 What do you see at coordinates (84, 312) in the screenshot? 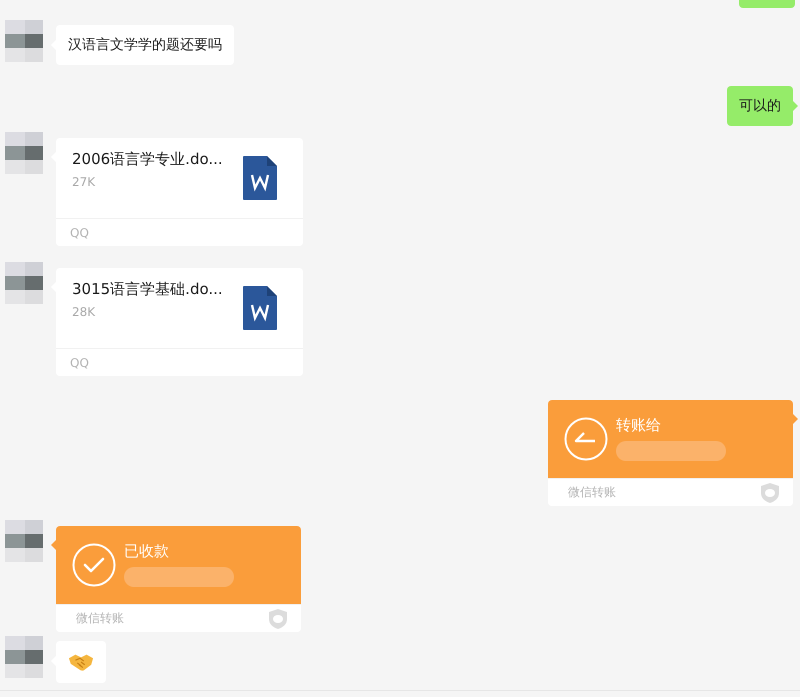
I see `file-size: 28K` at bounding box center [84, 312].